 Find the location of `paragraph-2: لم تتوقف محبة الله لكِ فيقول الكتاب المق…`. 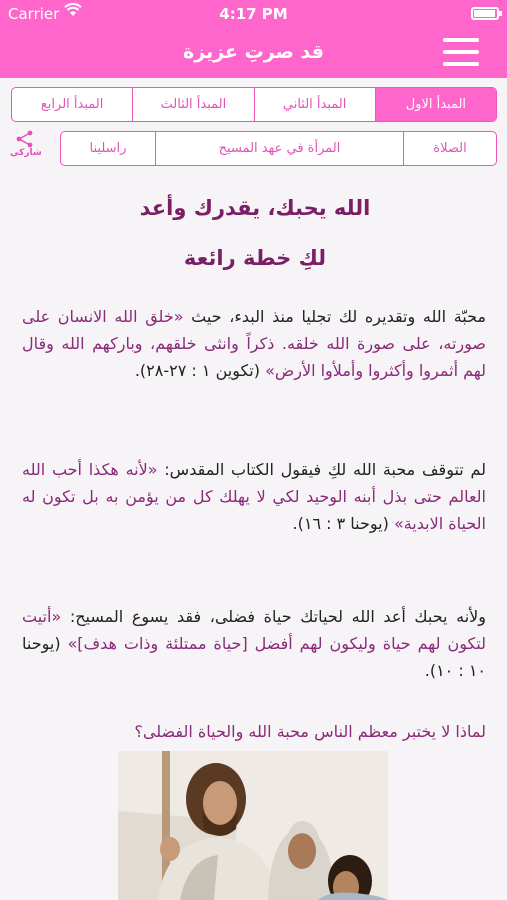

paragraph-2: لم تتوقف محبة الله لكِ فيقول الكتاب المق… is located at coordinates (254, 496).